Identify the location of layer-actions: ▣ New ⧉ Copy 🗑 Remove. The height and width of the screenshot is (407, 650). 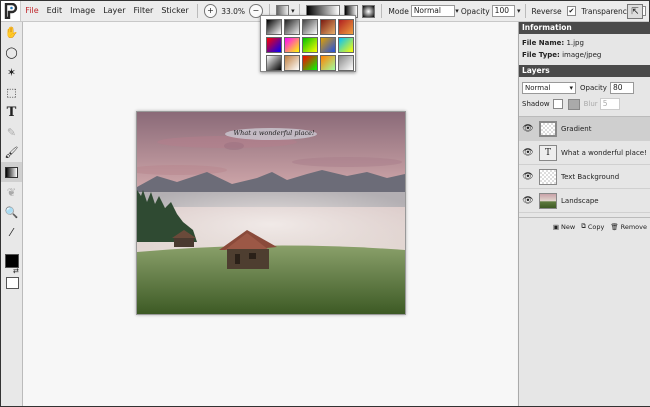
(584, 226).